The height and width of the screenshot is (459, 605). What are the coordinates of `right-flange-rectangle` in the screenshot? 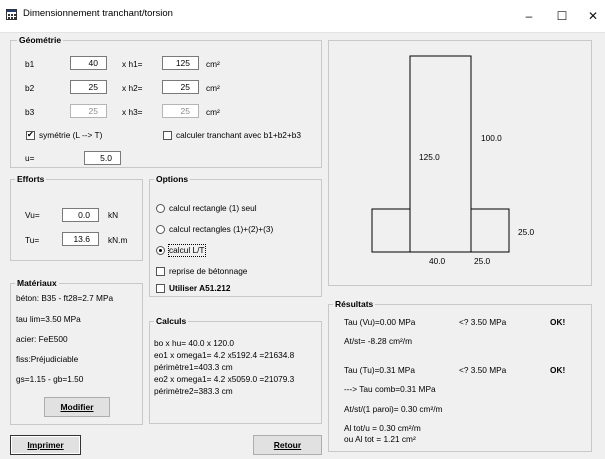 It's located at (490, 230).